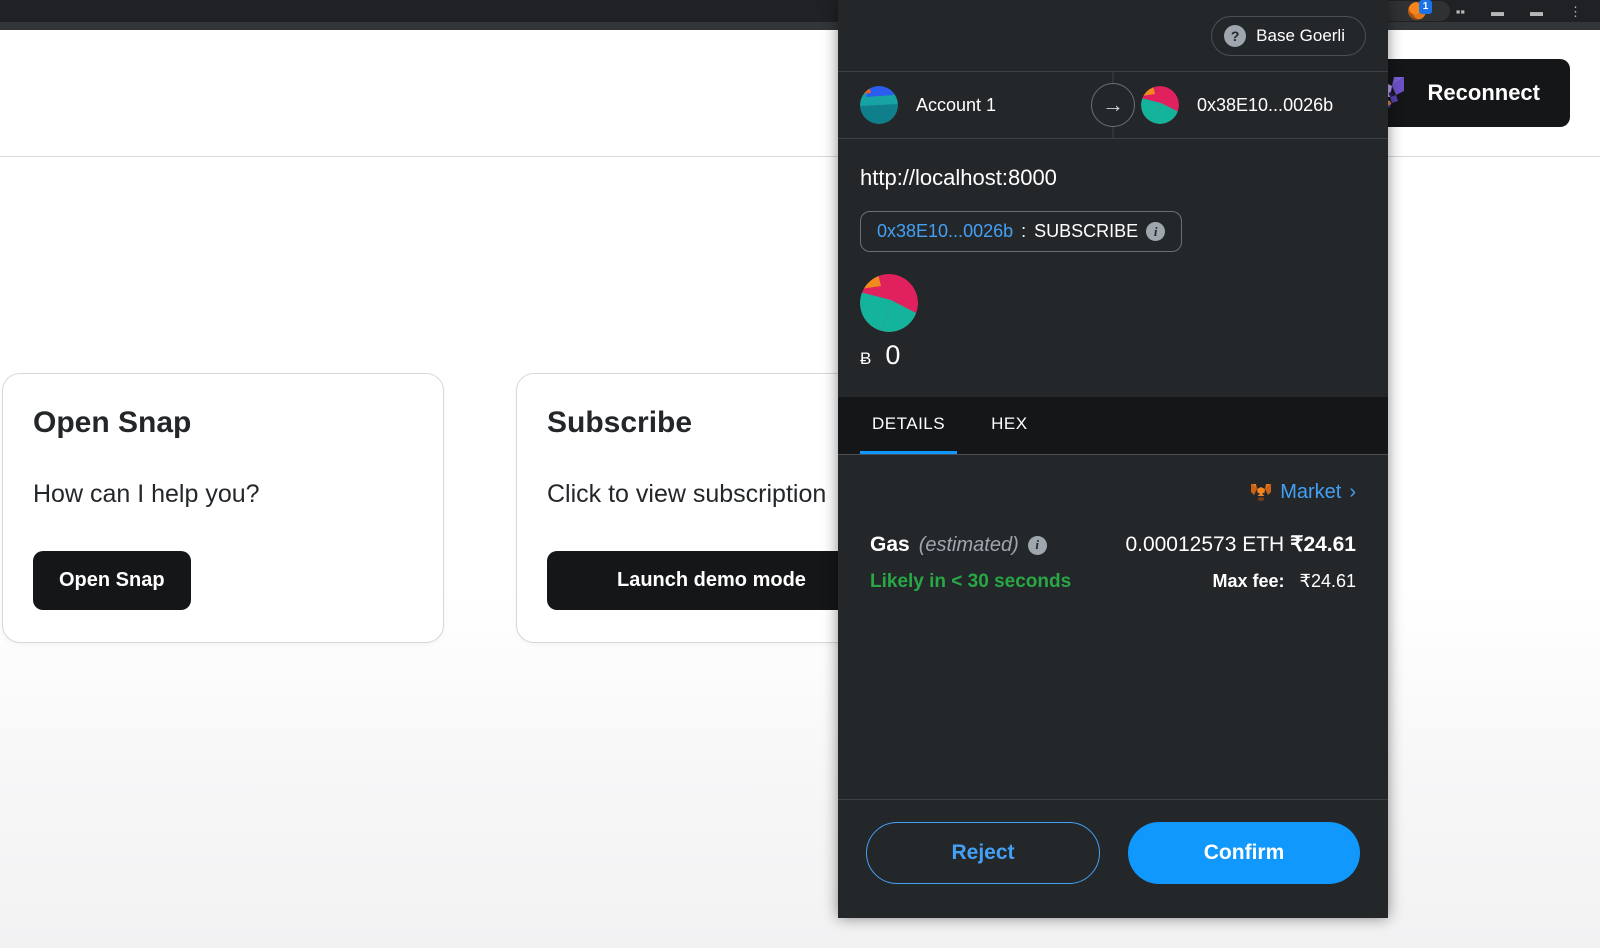 The height and width of the screenshot is (948, 1600). Describe the element at coordinates (889, 303) in the screenshot. I see `token-avatar` at that location.